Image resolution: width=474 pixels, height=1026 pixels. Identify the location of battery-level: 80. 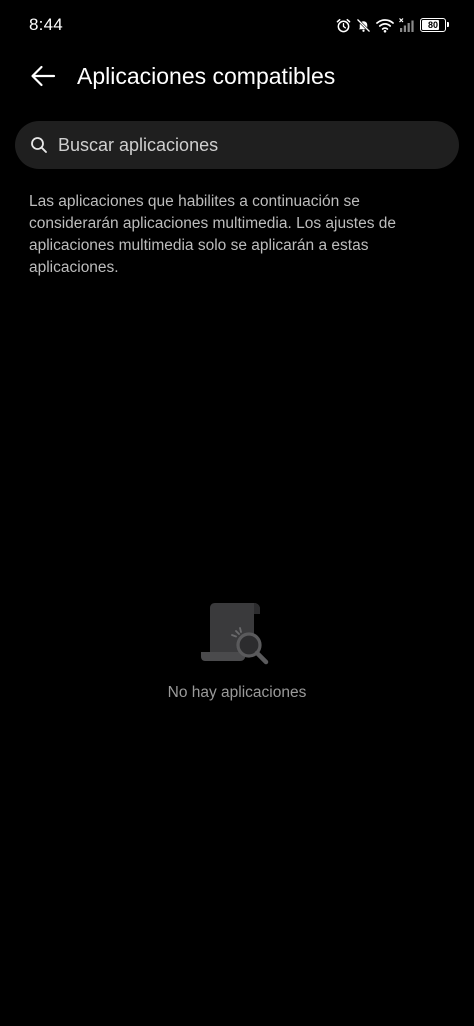
(432, 25).